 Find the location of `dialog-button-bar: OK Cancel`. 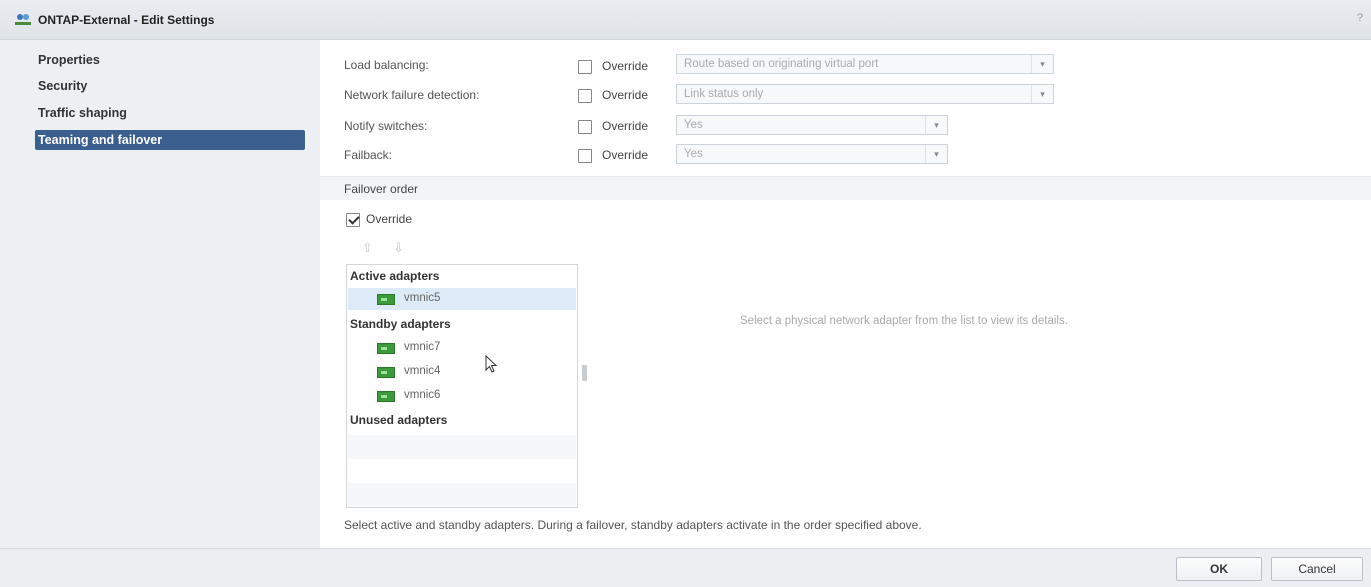

dialog-button-bar: OK Cancel is located at coordinates (685, 567).